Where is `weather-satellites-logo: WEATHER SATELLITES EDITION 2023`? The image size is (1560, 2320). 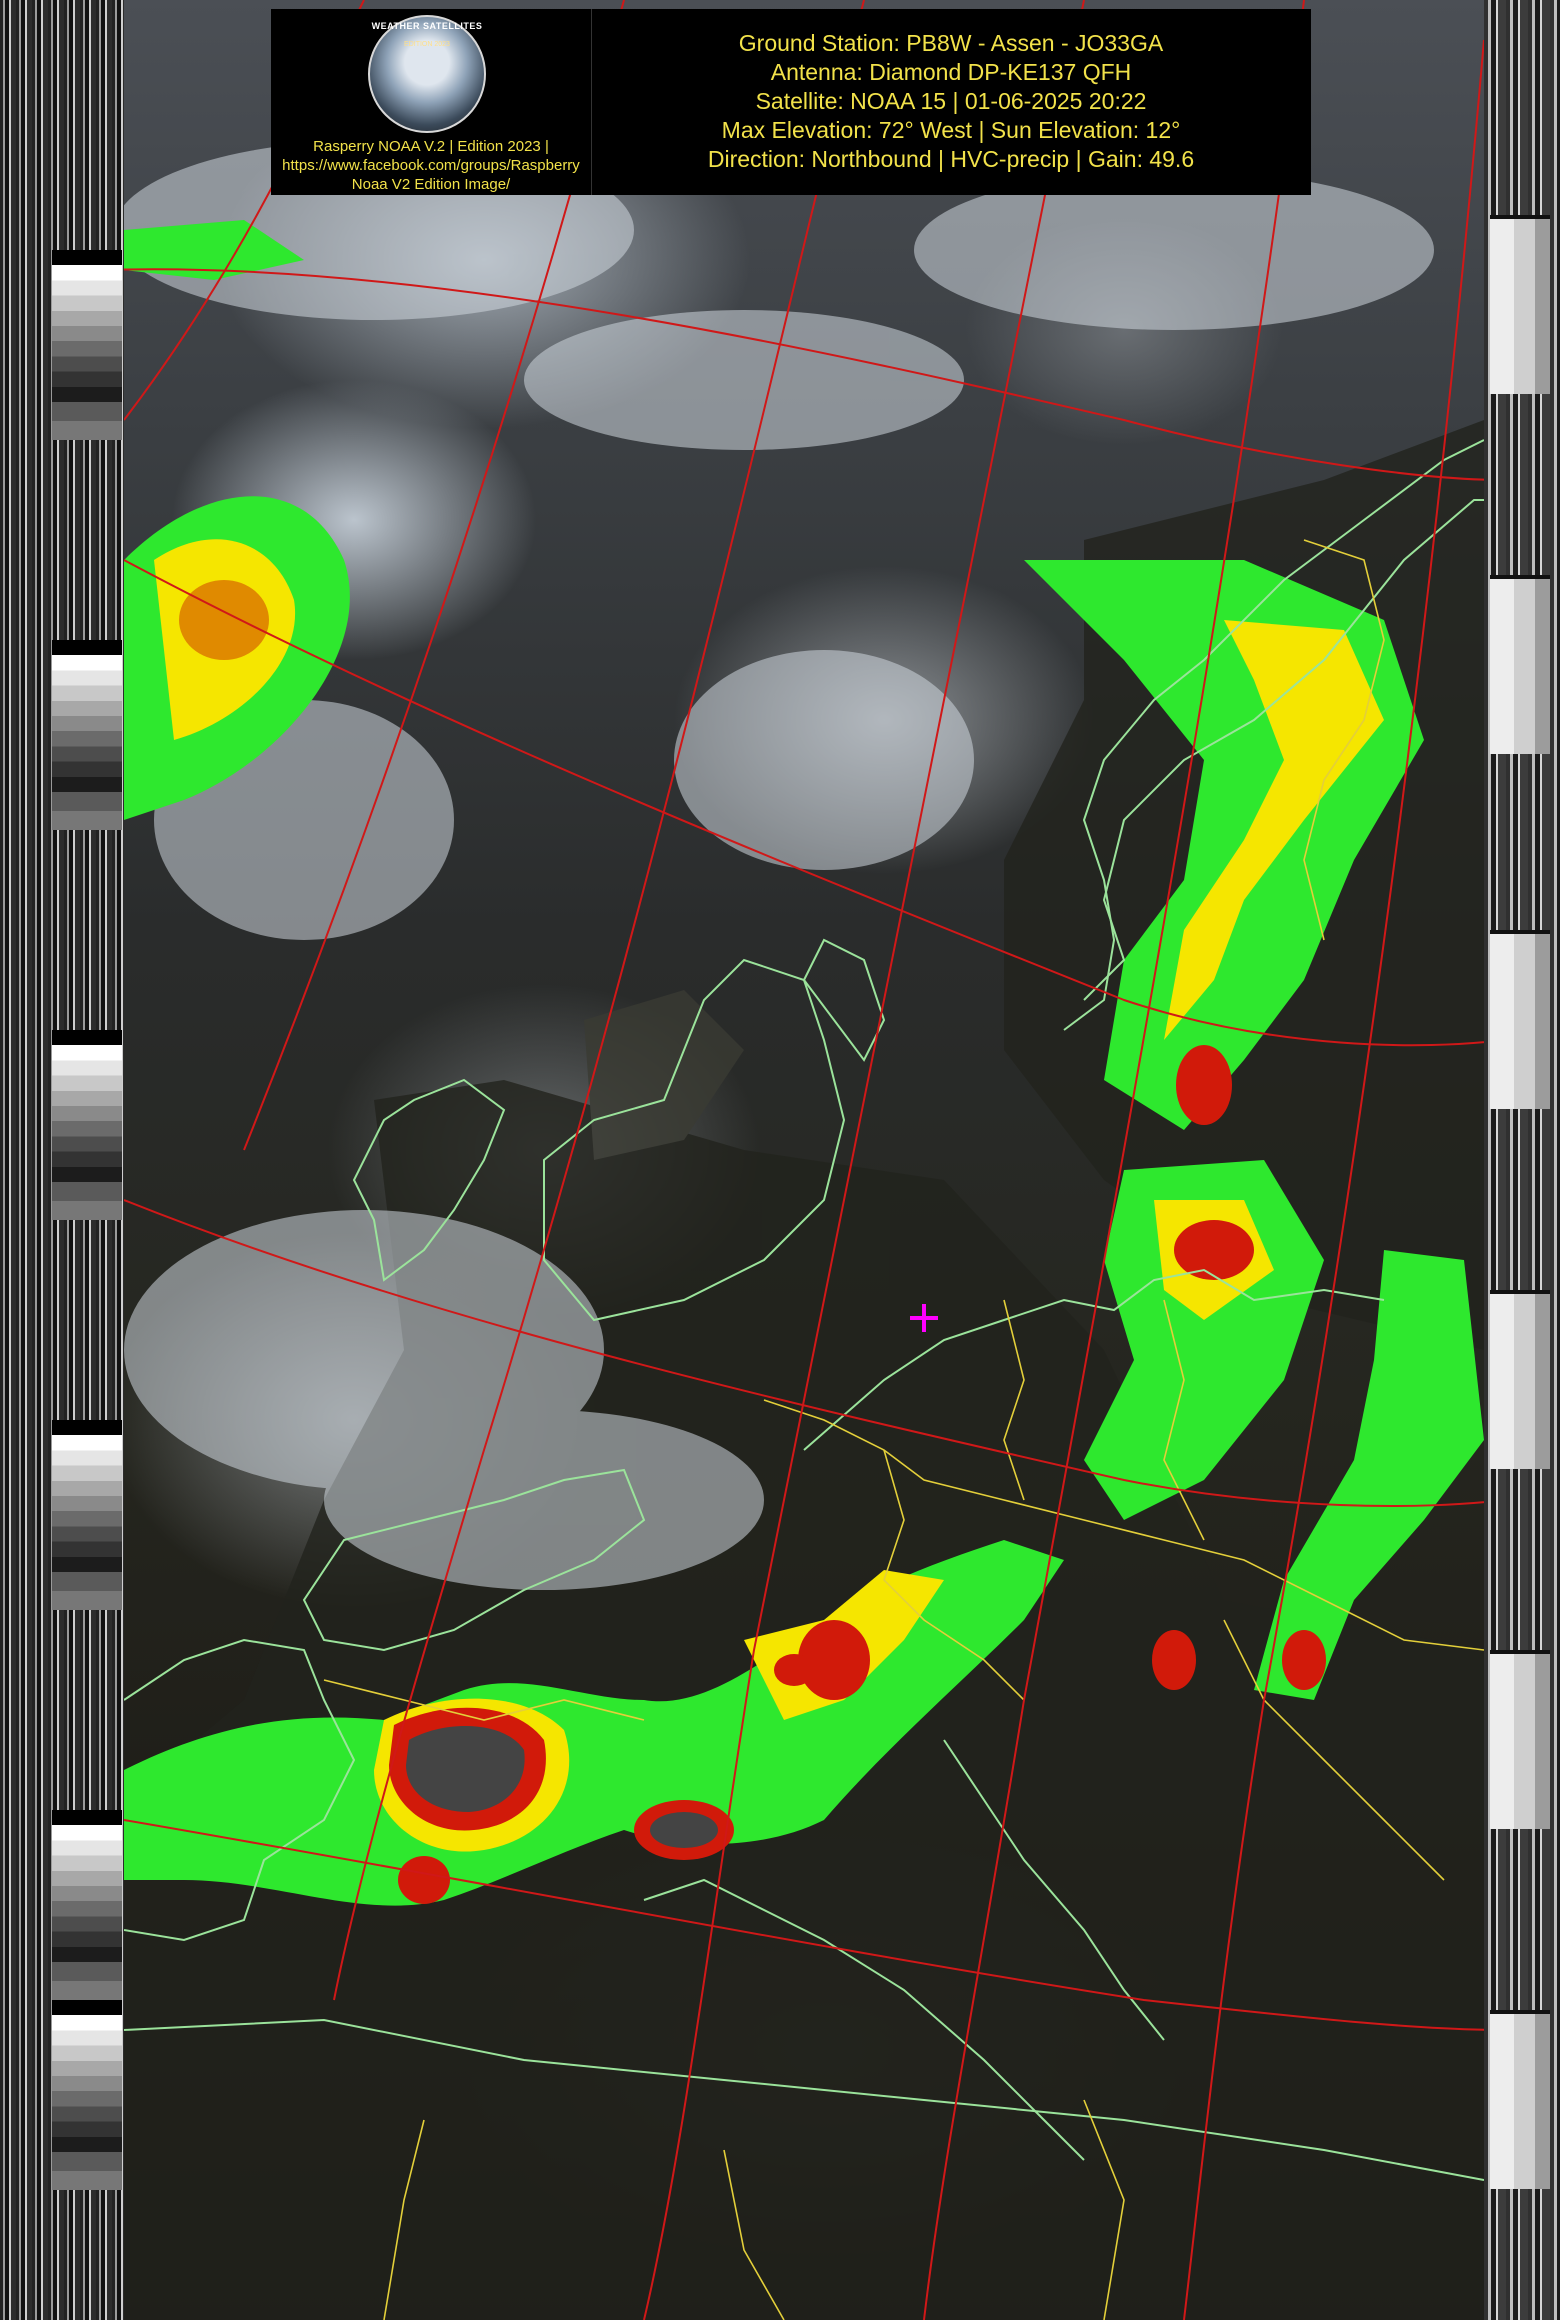
weather-satellites-logo: WEATHER SATELLITES EDITION 2023 is located at coordinates (427, 74).